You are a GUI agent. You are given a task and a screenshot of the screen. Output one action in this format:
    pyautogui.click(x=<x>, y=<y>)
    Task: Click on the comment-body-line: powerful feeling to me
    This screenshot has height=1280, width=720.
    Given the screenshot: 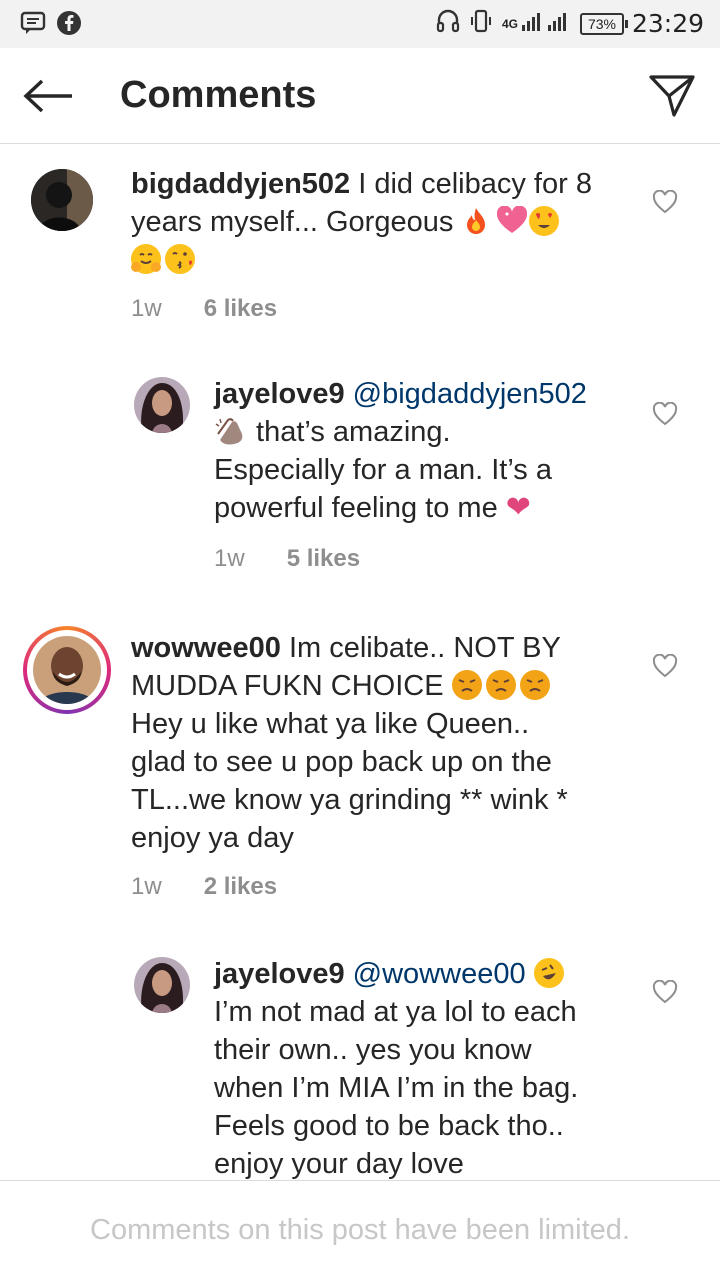 What is the action you would take?
    pyautogui.click(x=360, y=508)
    